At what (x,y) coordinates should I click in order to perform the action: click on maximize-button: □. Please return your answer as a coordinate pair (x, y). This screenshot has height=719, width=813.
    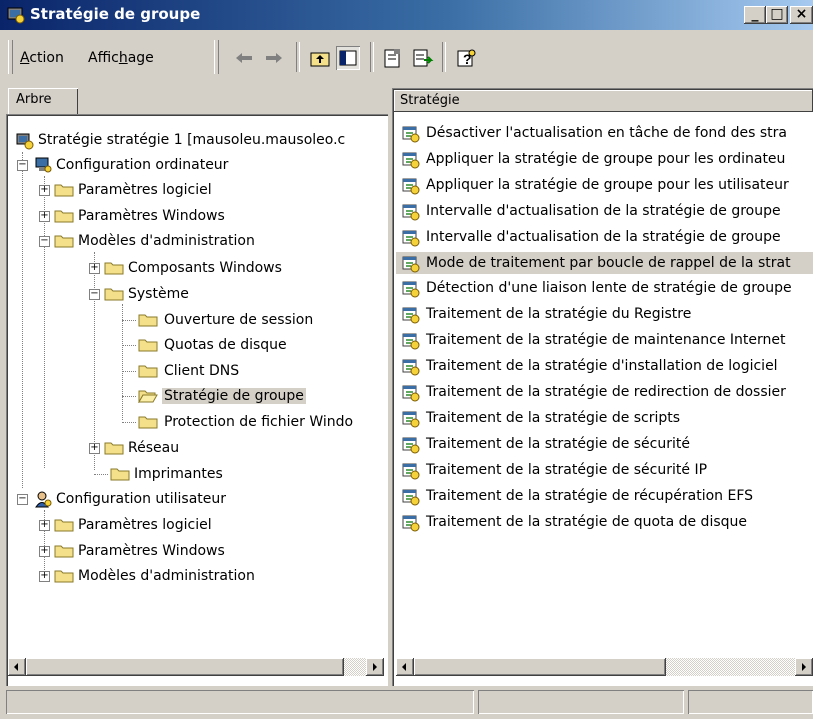
    Looking at the image, I should click on (777, 15).